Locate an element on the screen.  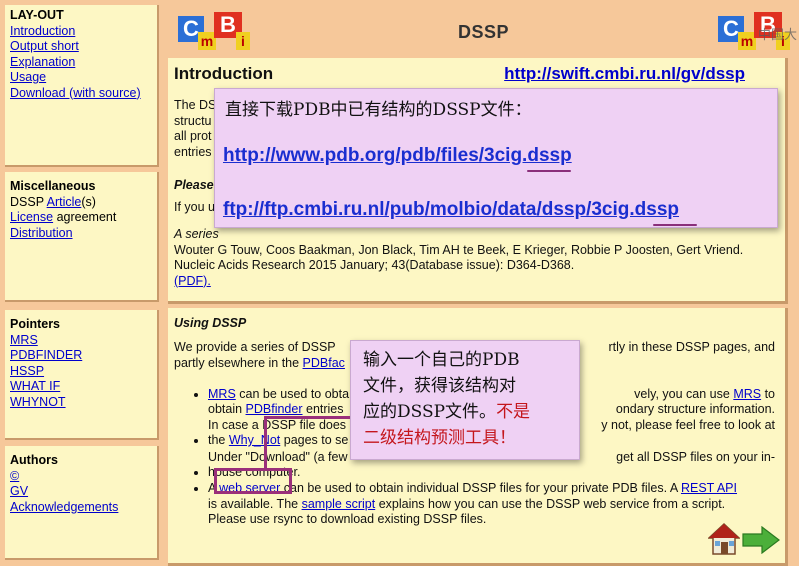
pdbfinder-link: PDBfinder is located at coordinates (274, 409).